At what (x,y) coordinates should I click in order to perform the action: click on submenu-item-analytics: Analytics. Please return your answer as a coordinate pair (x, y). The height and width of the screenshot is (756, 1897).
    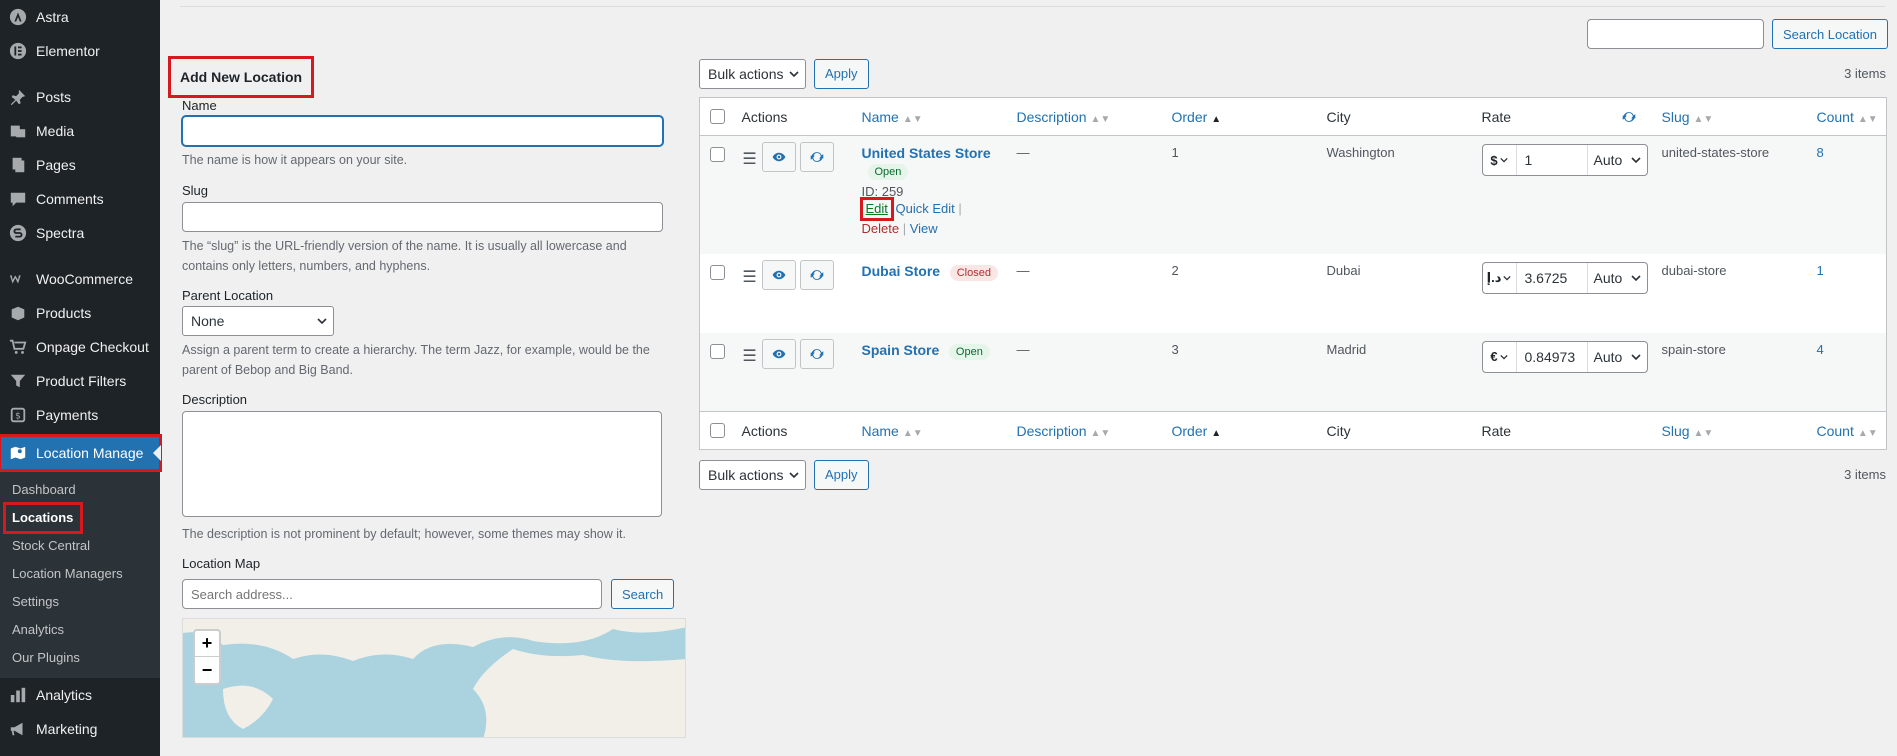
    Looking at the image, I should click on (80, 630).